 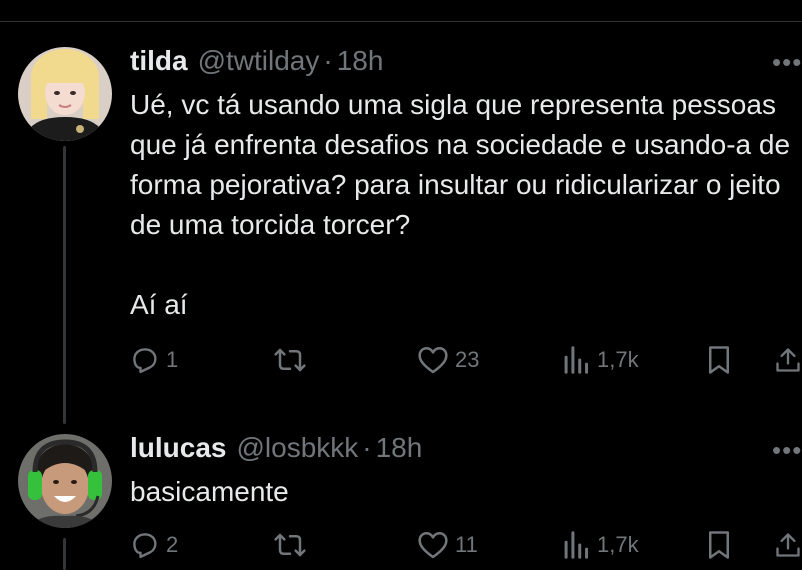 What do you see at coordinates (209, 491) in the screenshot?
I see `tweet-text: basicamente` at bounding box center [209, 491].